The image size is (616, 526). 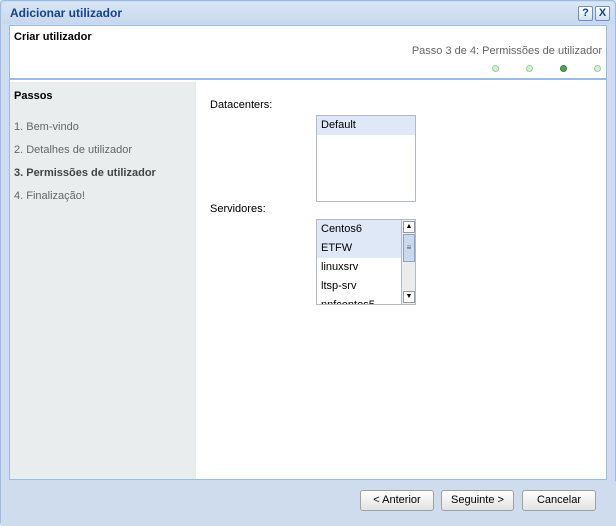 I want to click on steps-heading: Passos, so click(x=33, y=96).